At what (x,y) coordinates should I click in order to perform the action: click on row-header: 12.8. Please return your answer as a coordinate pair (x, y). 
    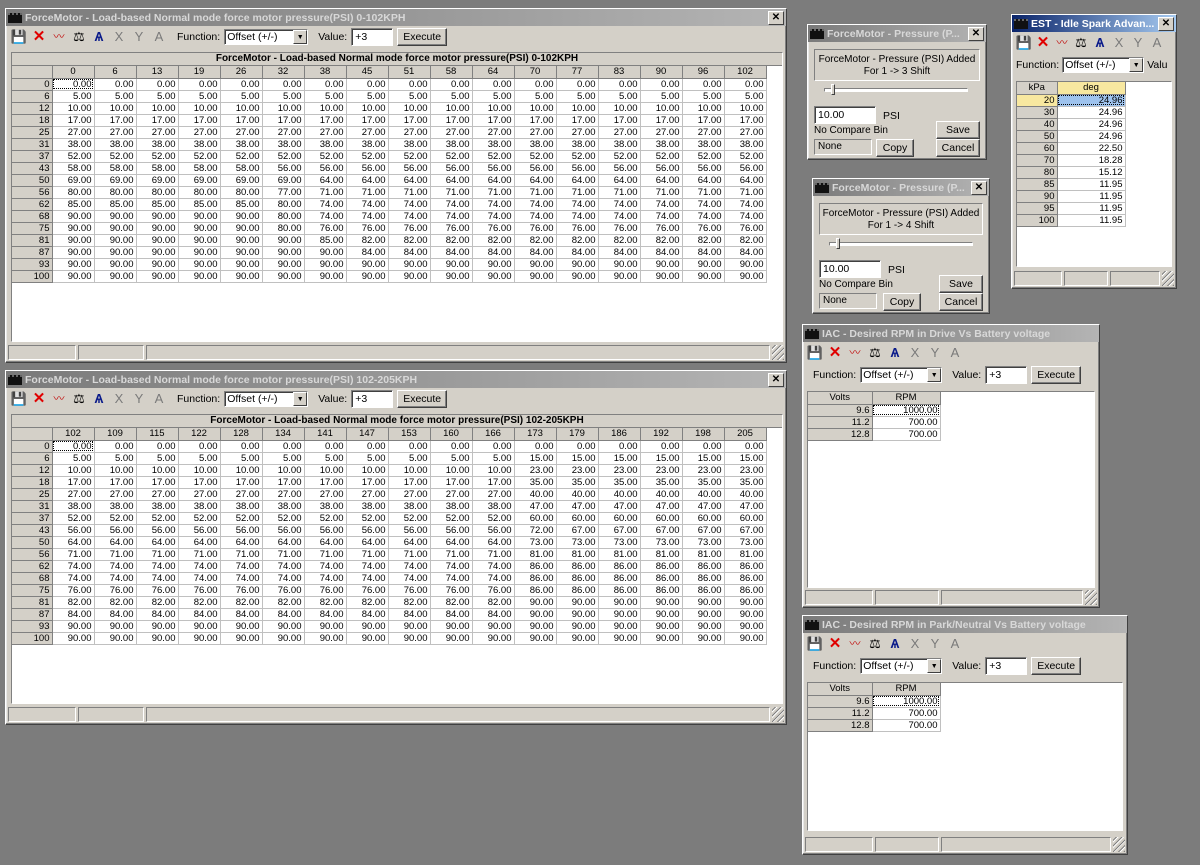
    Looking at the image, I should click on (840, 725).